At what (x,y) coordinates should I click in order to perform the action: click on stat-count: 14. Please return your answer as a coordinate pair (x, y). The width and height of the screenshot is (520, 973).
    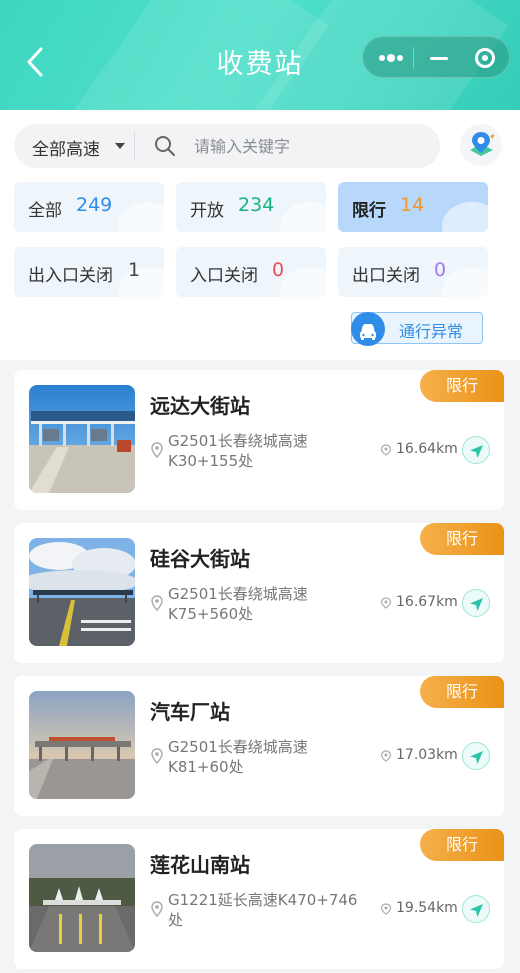
    Looking at the image, I should click on (412, 205).